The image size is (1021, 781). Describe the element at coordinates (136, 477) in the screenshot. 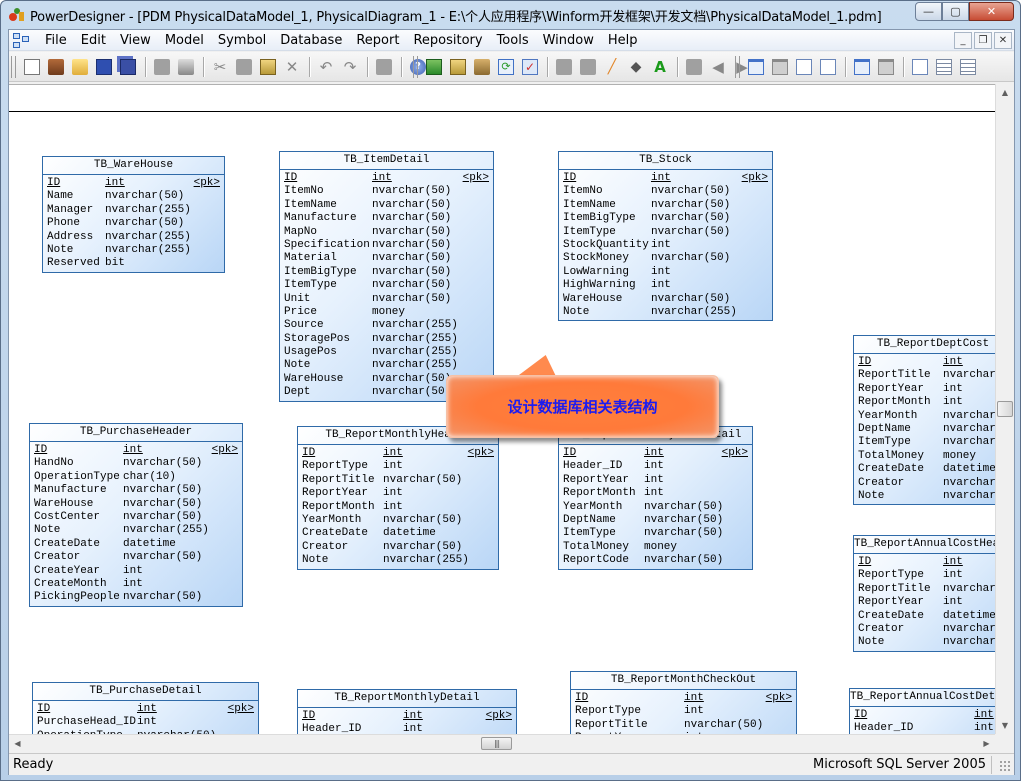

I see `table-column-row: OperationType char(10)` at that location.